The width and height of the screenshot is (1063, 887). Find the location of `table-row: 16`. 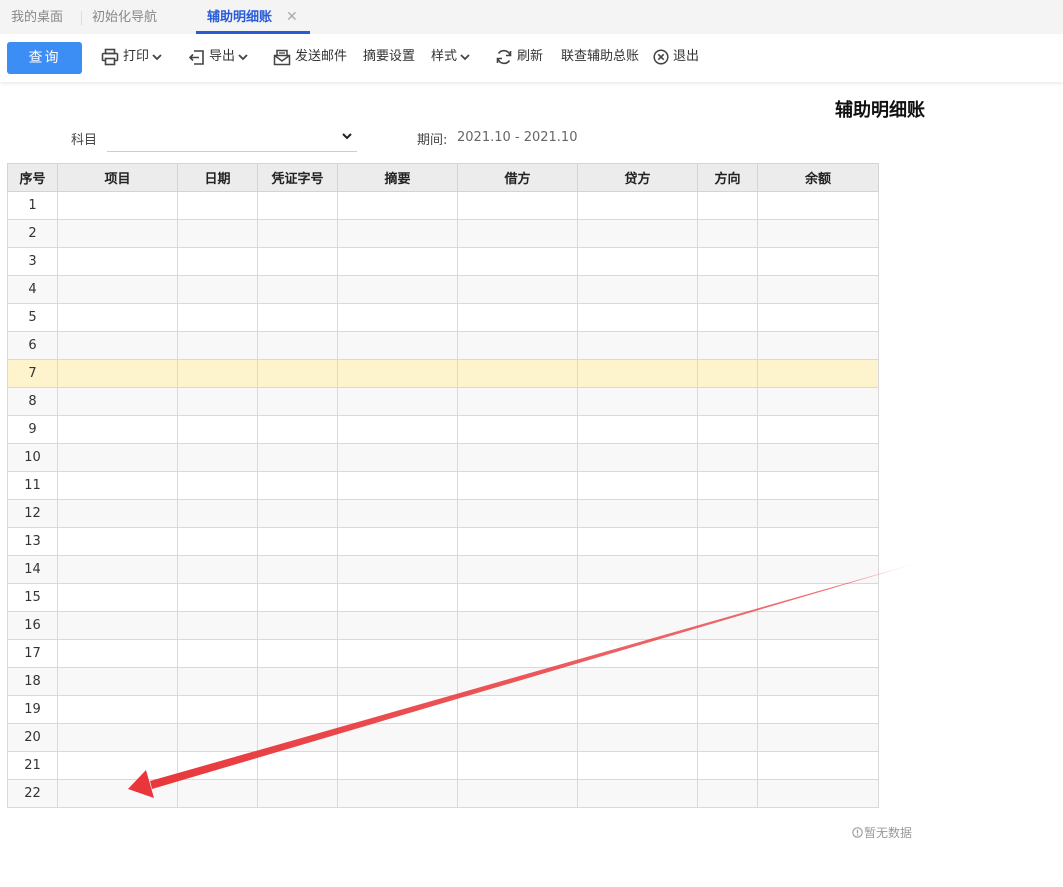

table-row: 16 is located at coordinates (443, 625).